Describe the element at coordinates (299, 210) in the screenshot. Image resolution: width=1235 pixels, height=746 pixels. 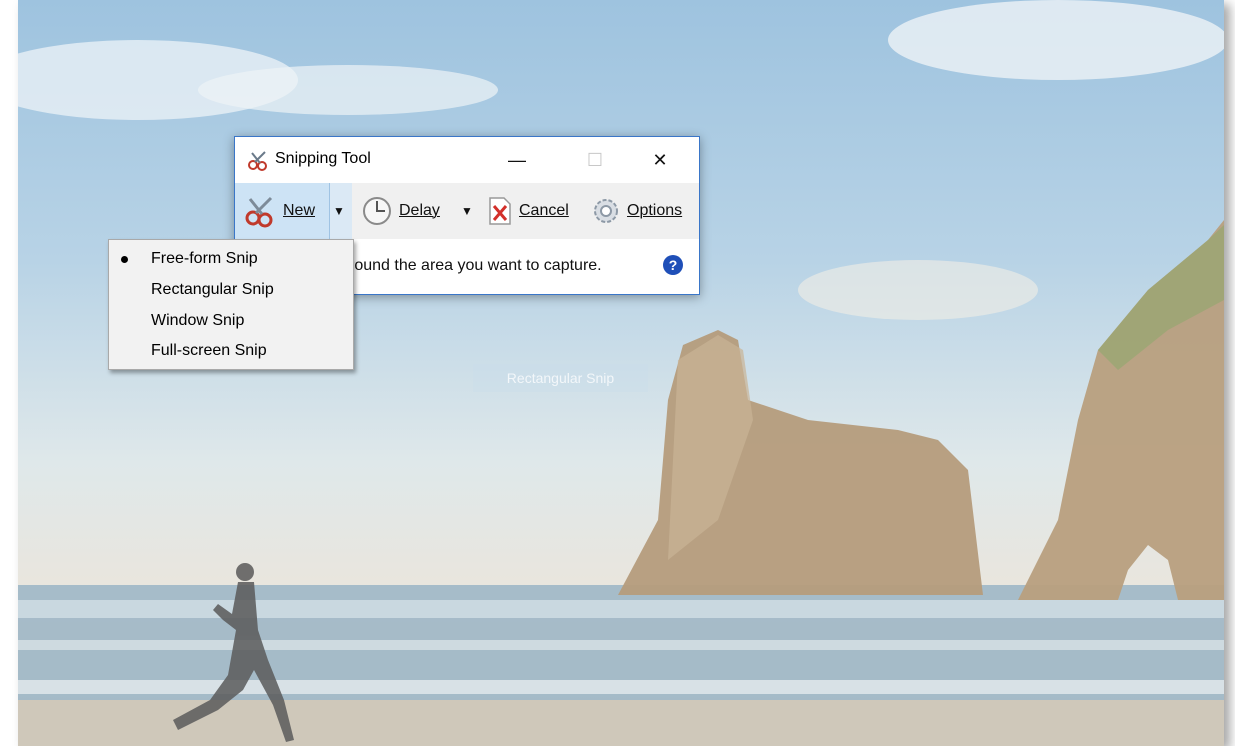
I see `new-label: New` at that location.